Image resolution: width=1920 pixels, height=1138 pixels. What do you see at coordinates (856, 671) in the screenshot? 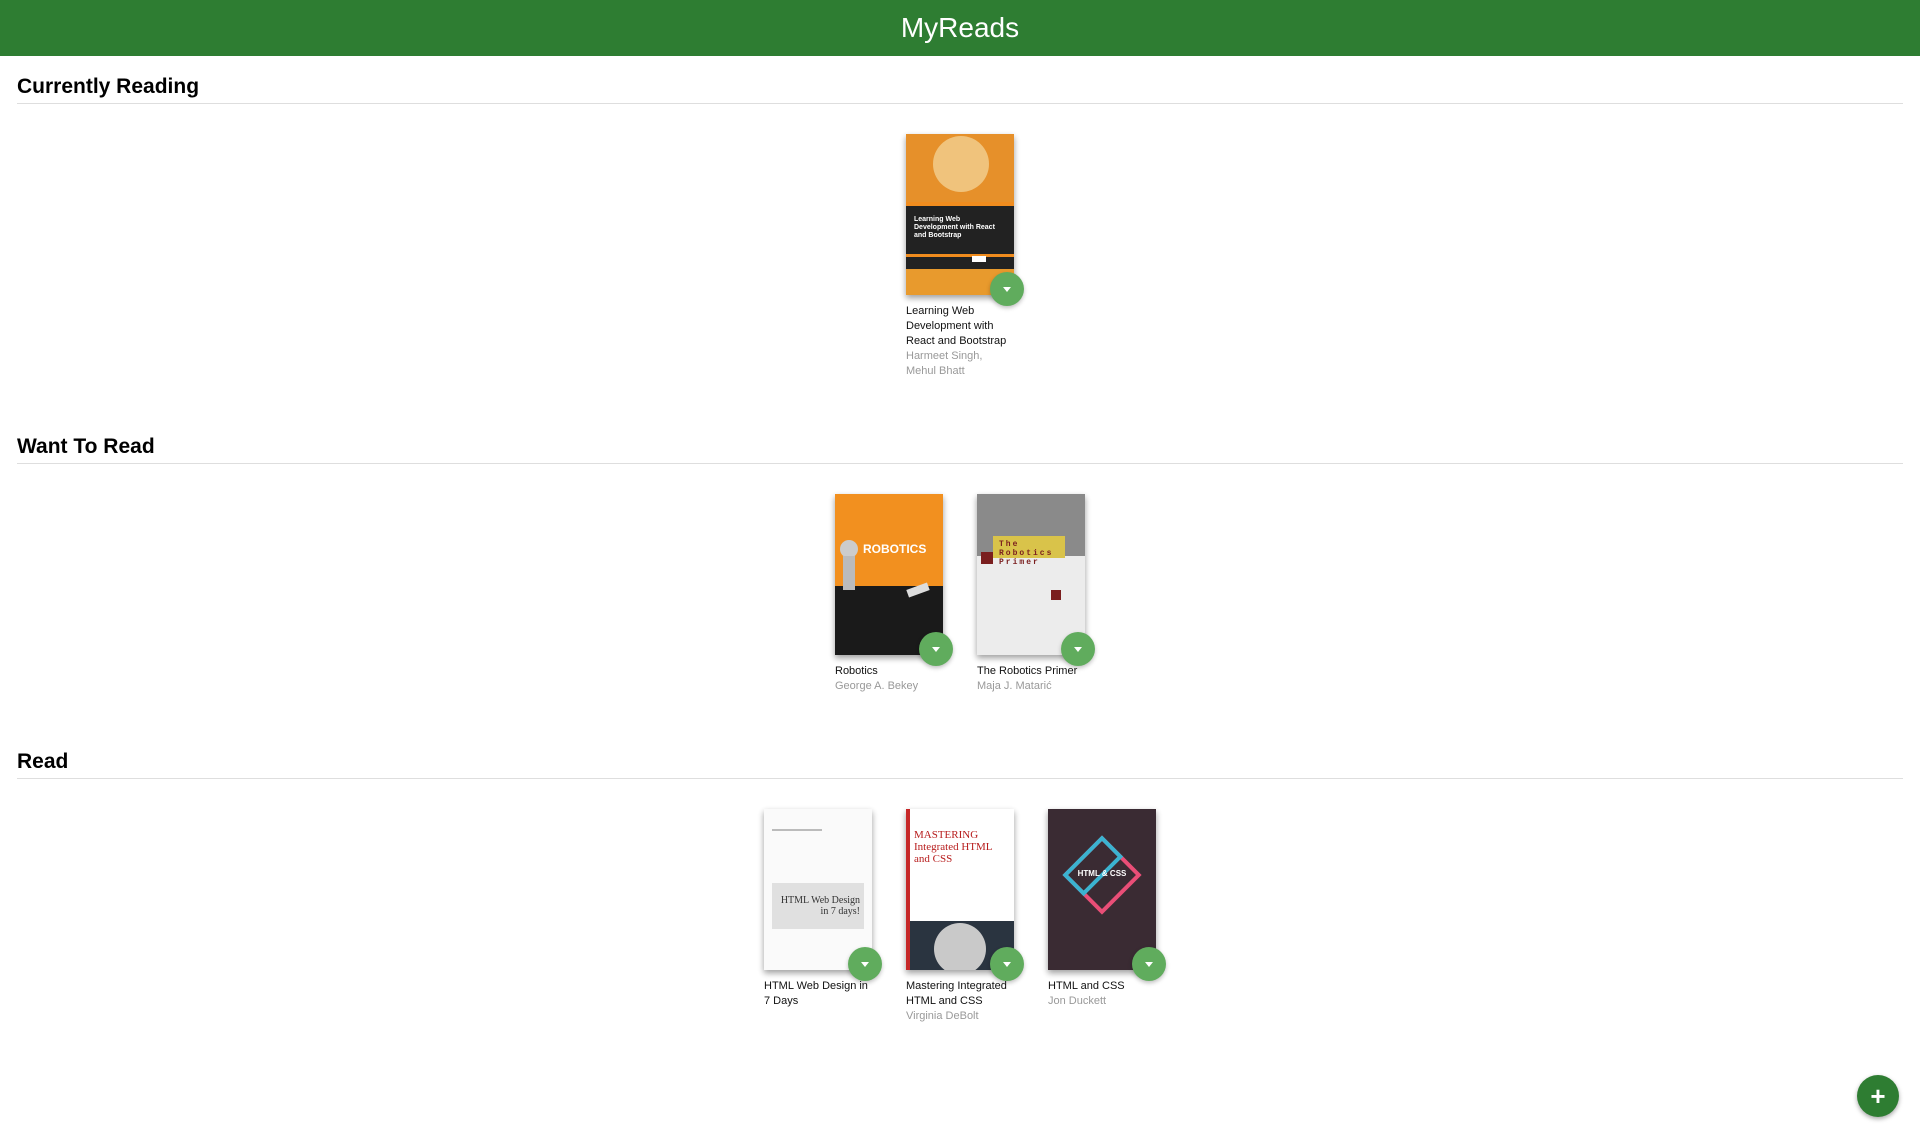
I see `book-title: Robotics` at bounding box center [856, 671].